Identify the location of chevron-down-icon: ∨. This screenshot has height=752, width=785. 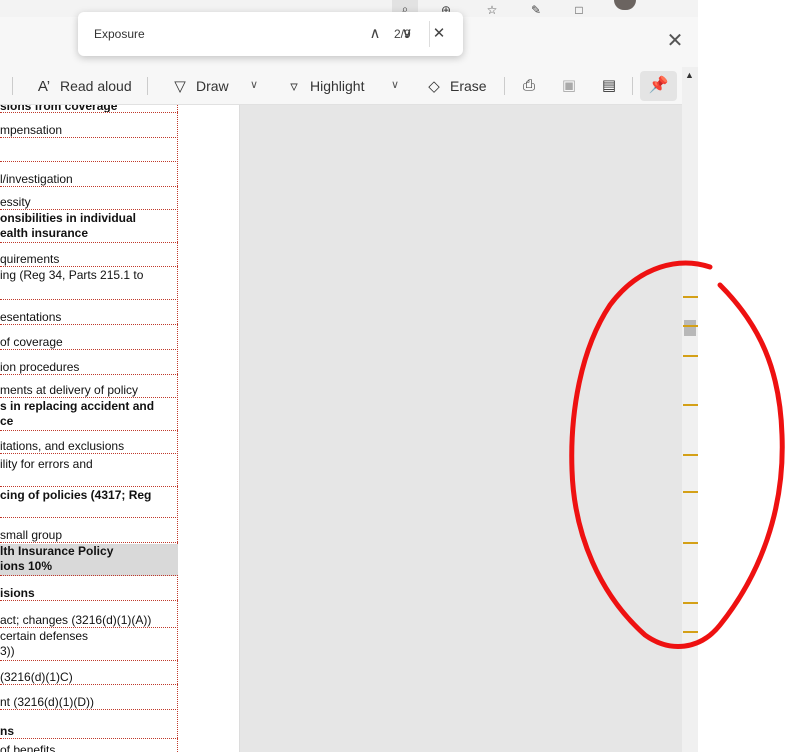
(407, 33).